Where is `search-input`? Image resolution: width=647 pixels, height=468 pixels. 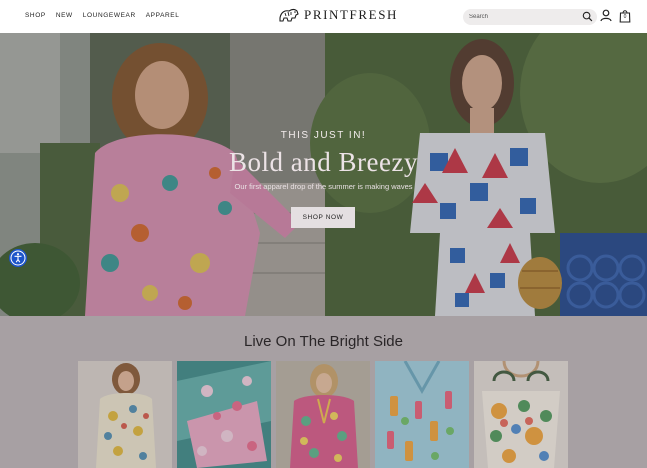 search-input is located at coordinates (524, 17).